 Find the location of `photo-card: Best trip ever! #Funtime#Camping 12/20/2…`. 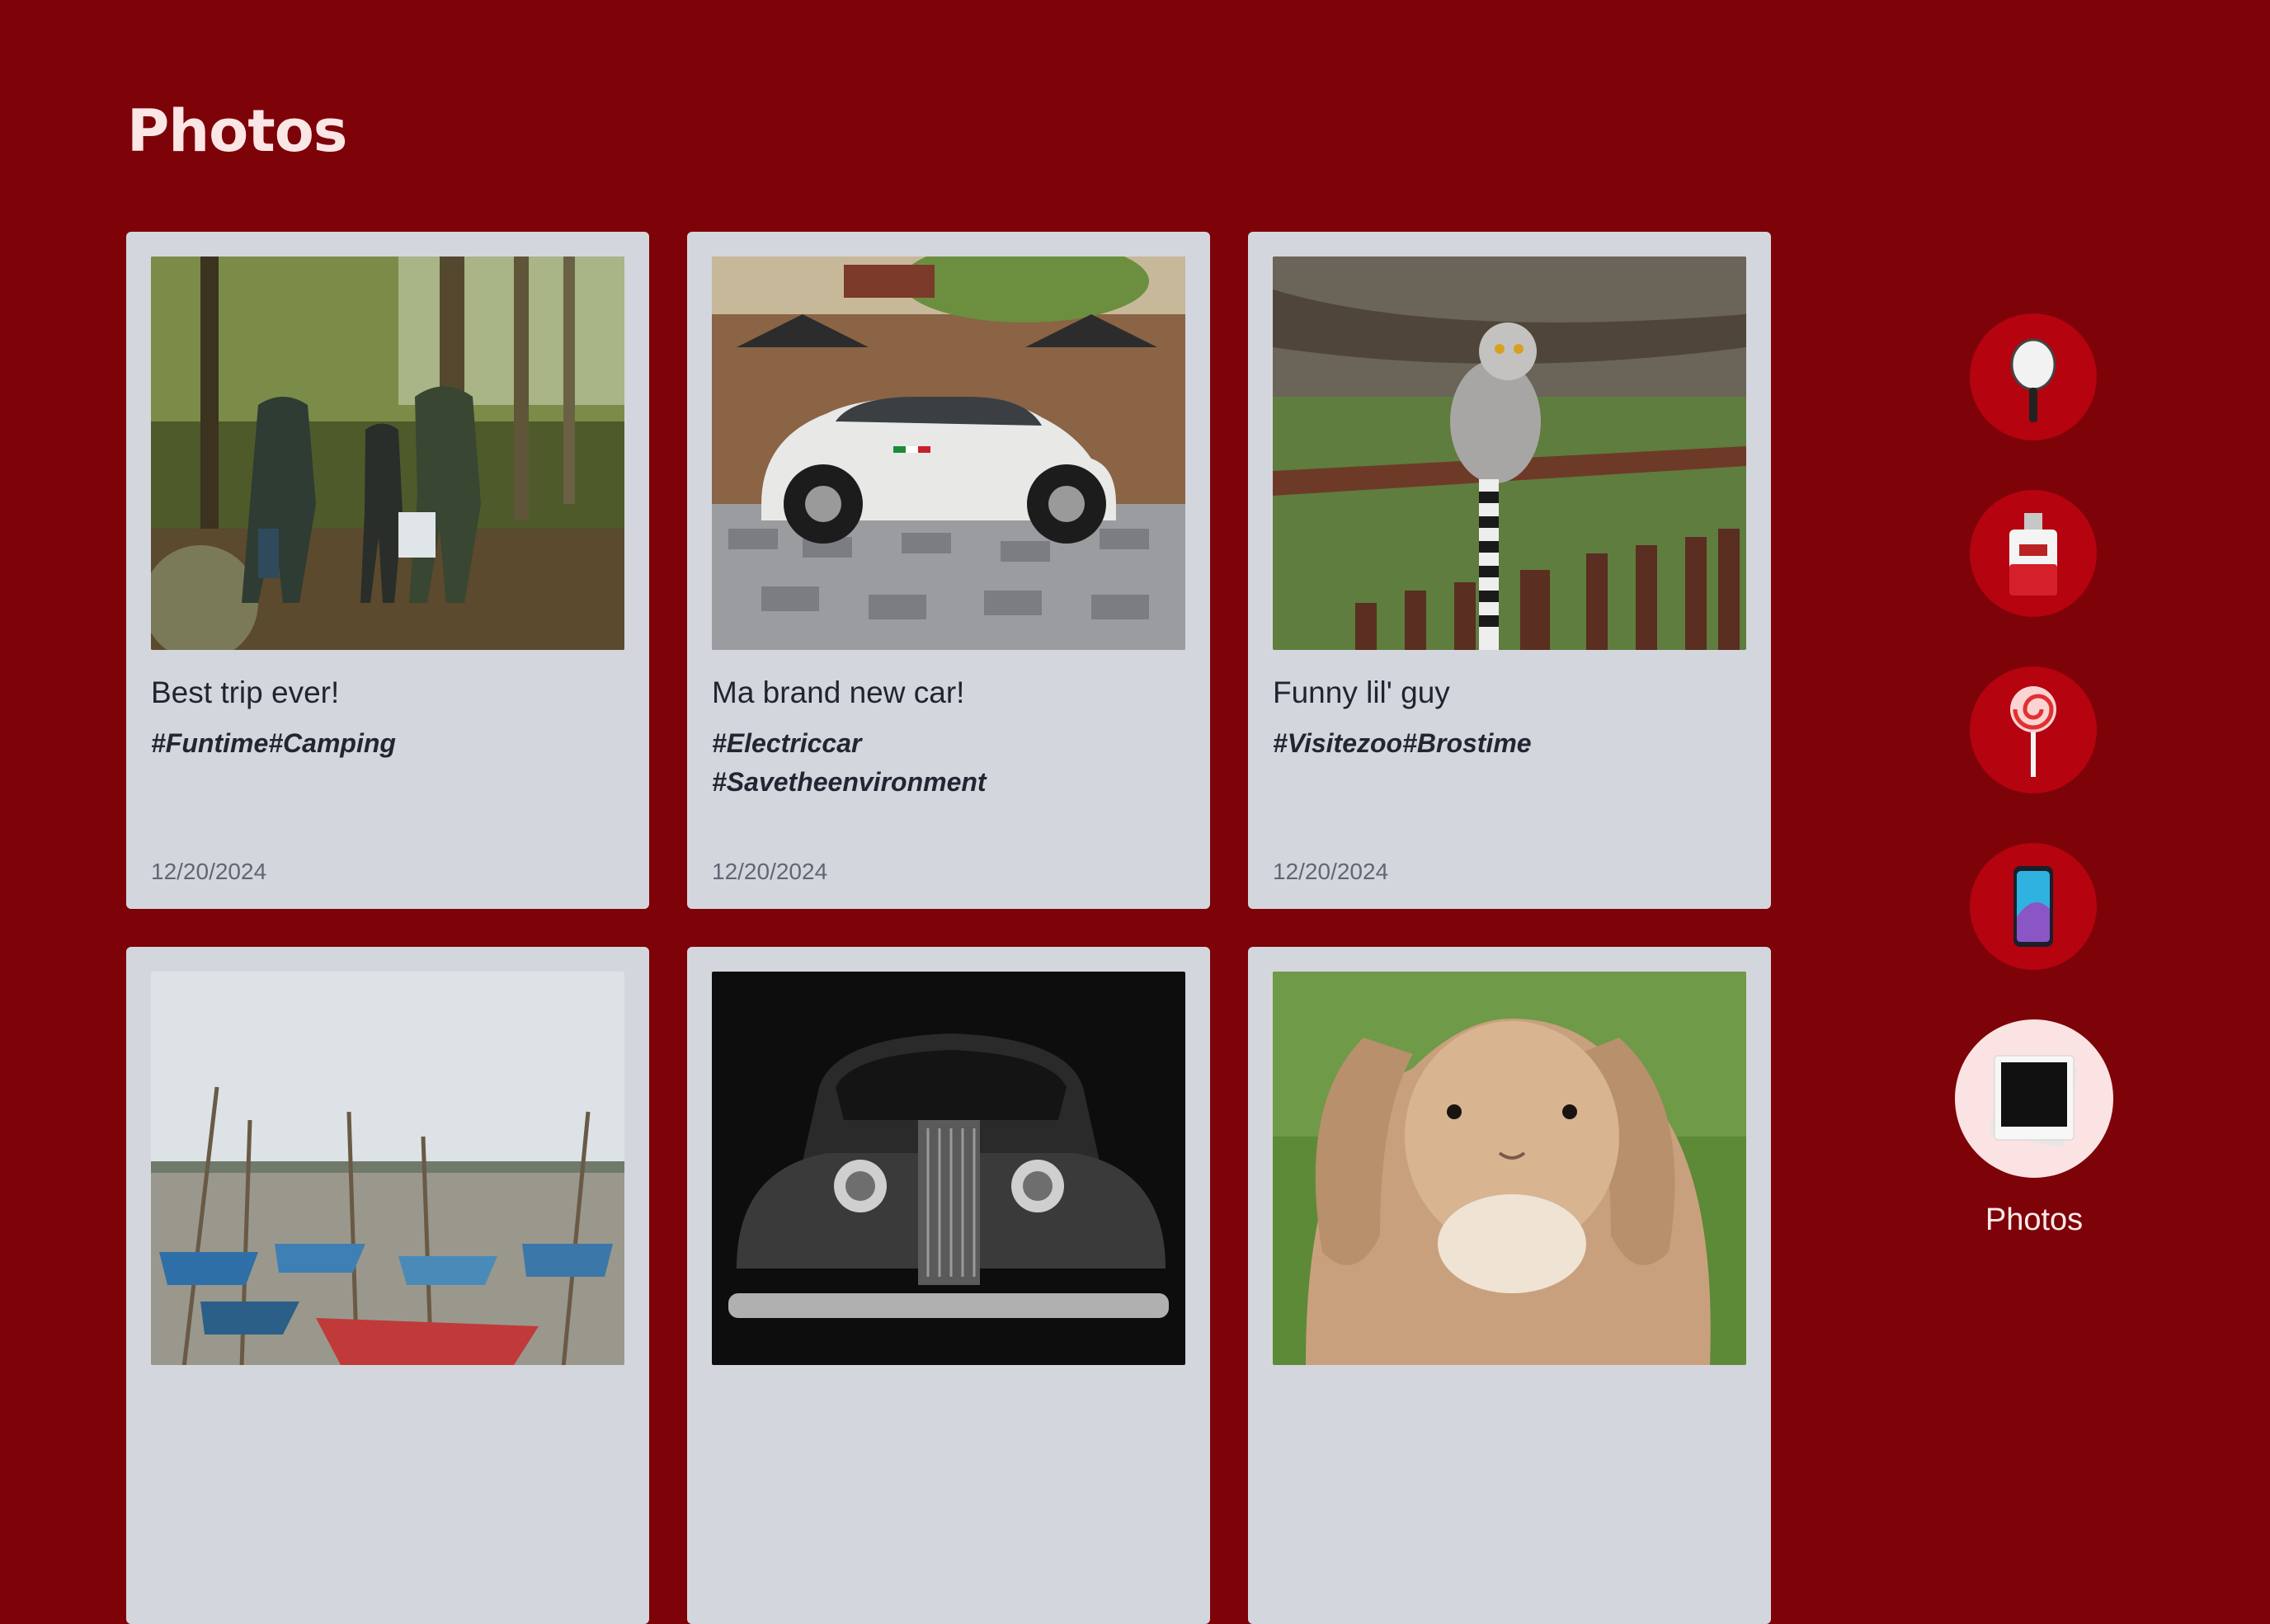

photo-card: Best trip ever! #Funtime#Camping 12/20/2… is located at coordinates (387, 570).